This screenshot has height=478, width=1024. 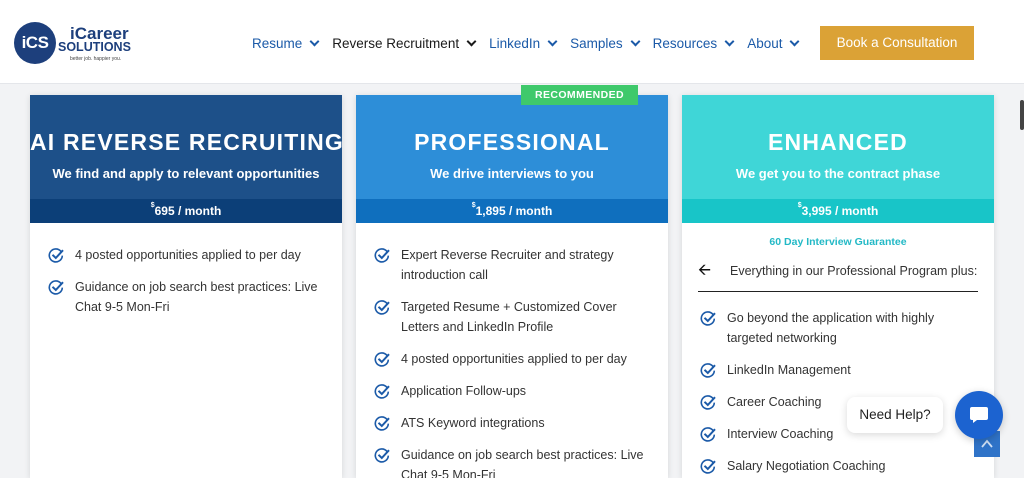 I want to click on nav-label: About, so click(x=765, y=43).